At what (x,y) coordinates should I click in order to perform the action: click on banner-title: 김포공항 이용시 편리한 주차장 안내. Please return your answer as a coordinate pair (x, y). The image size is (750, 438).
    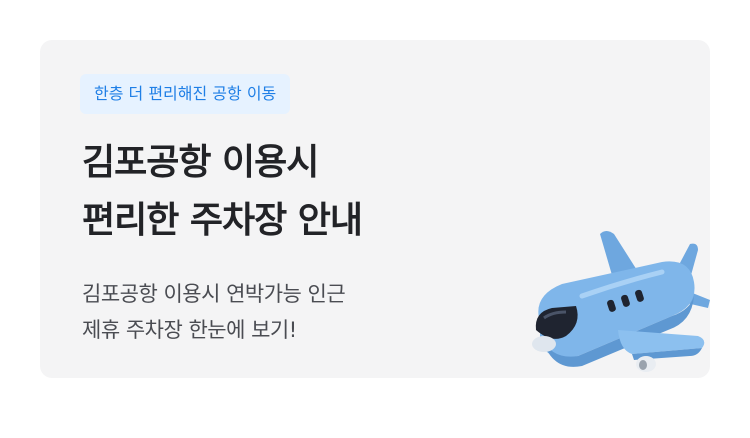
    Looking at the image, I should click on (292, 192).